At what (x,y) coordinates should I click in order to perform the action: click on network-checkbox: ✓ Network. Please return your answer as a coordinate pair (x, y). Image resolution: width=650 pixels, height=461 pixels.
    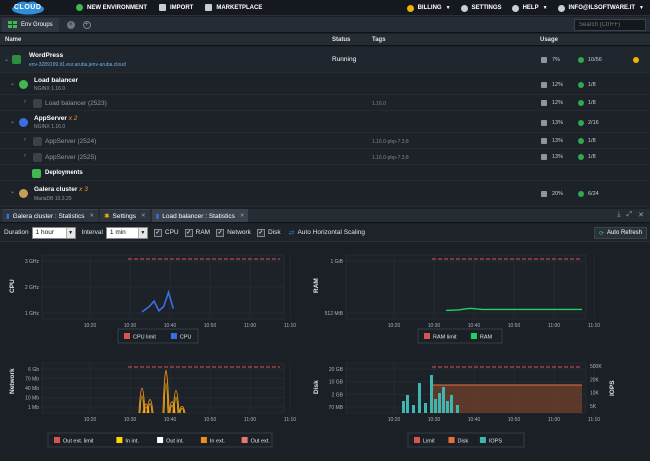
    Looking at the image, I should click on (233, 232).